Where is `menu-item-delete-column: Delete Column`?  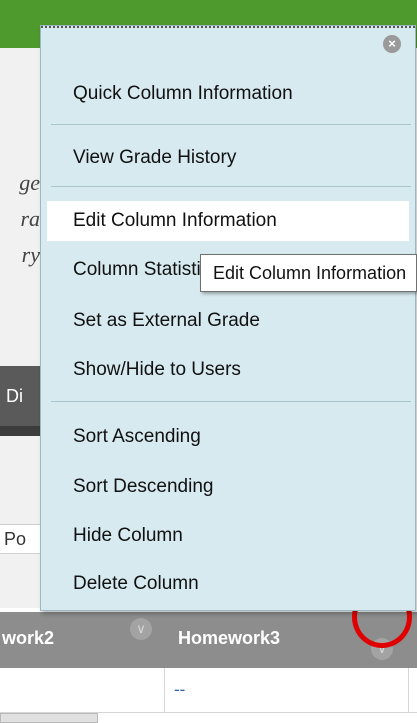
menu-item-delete-column: Delete Column is located at coordinates (228, 584).